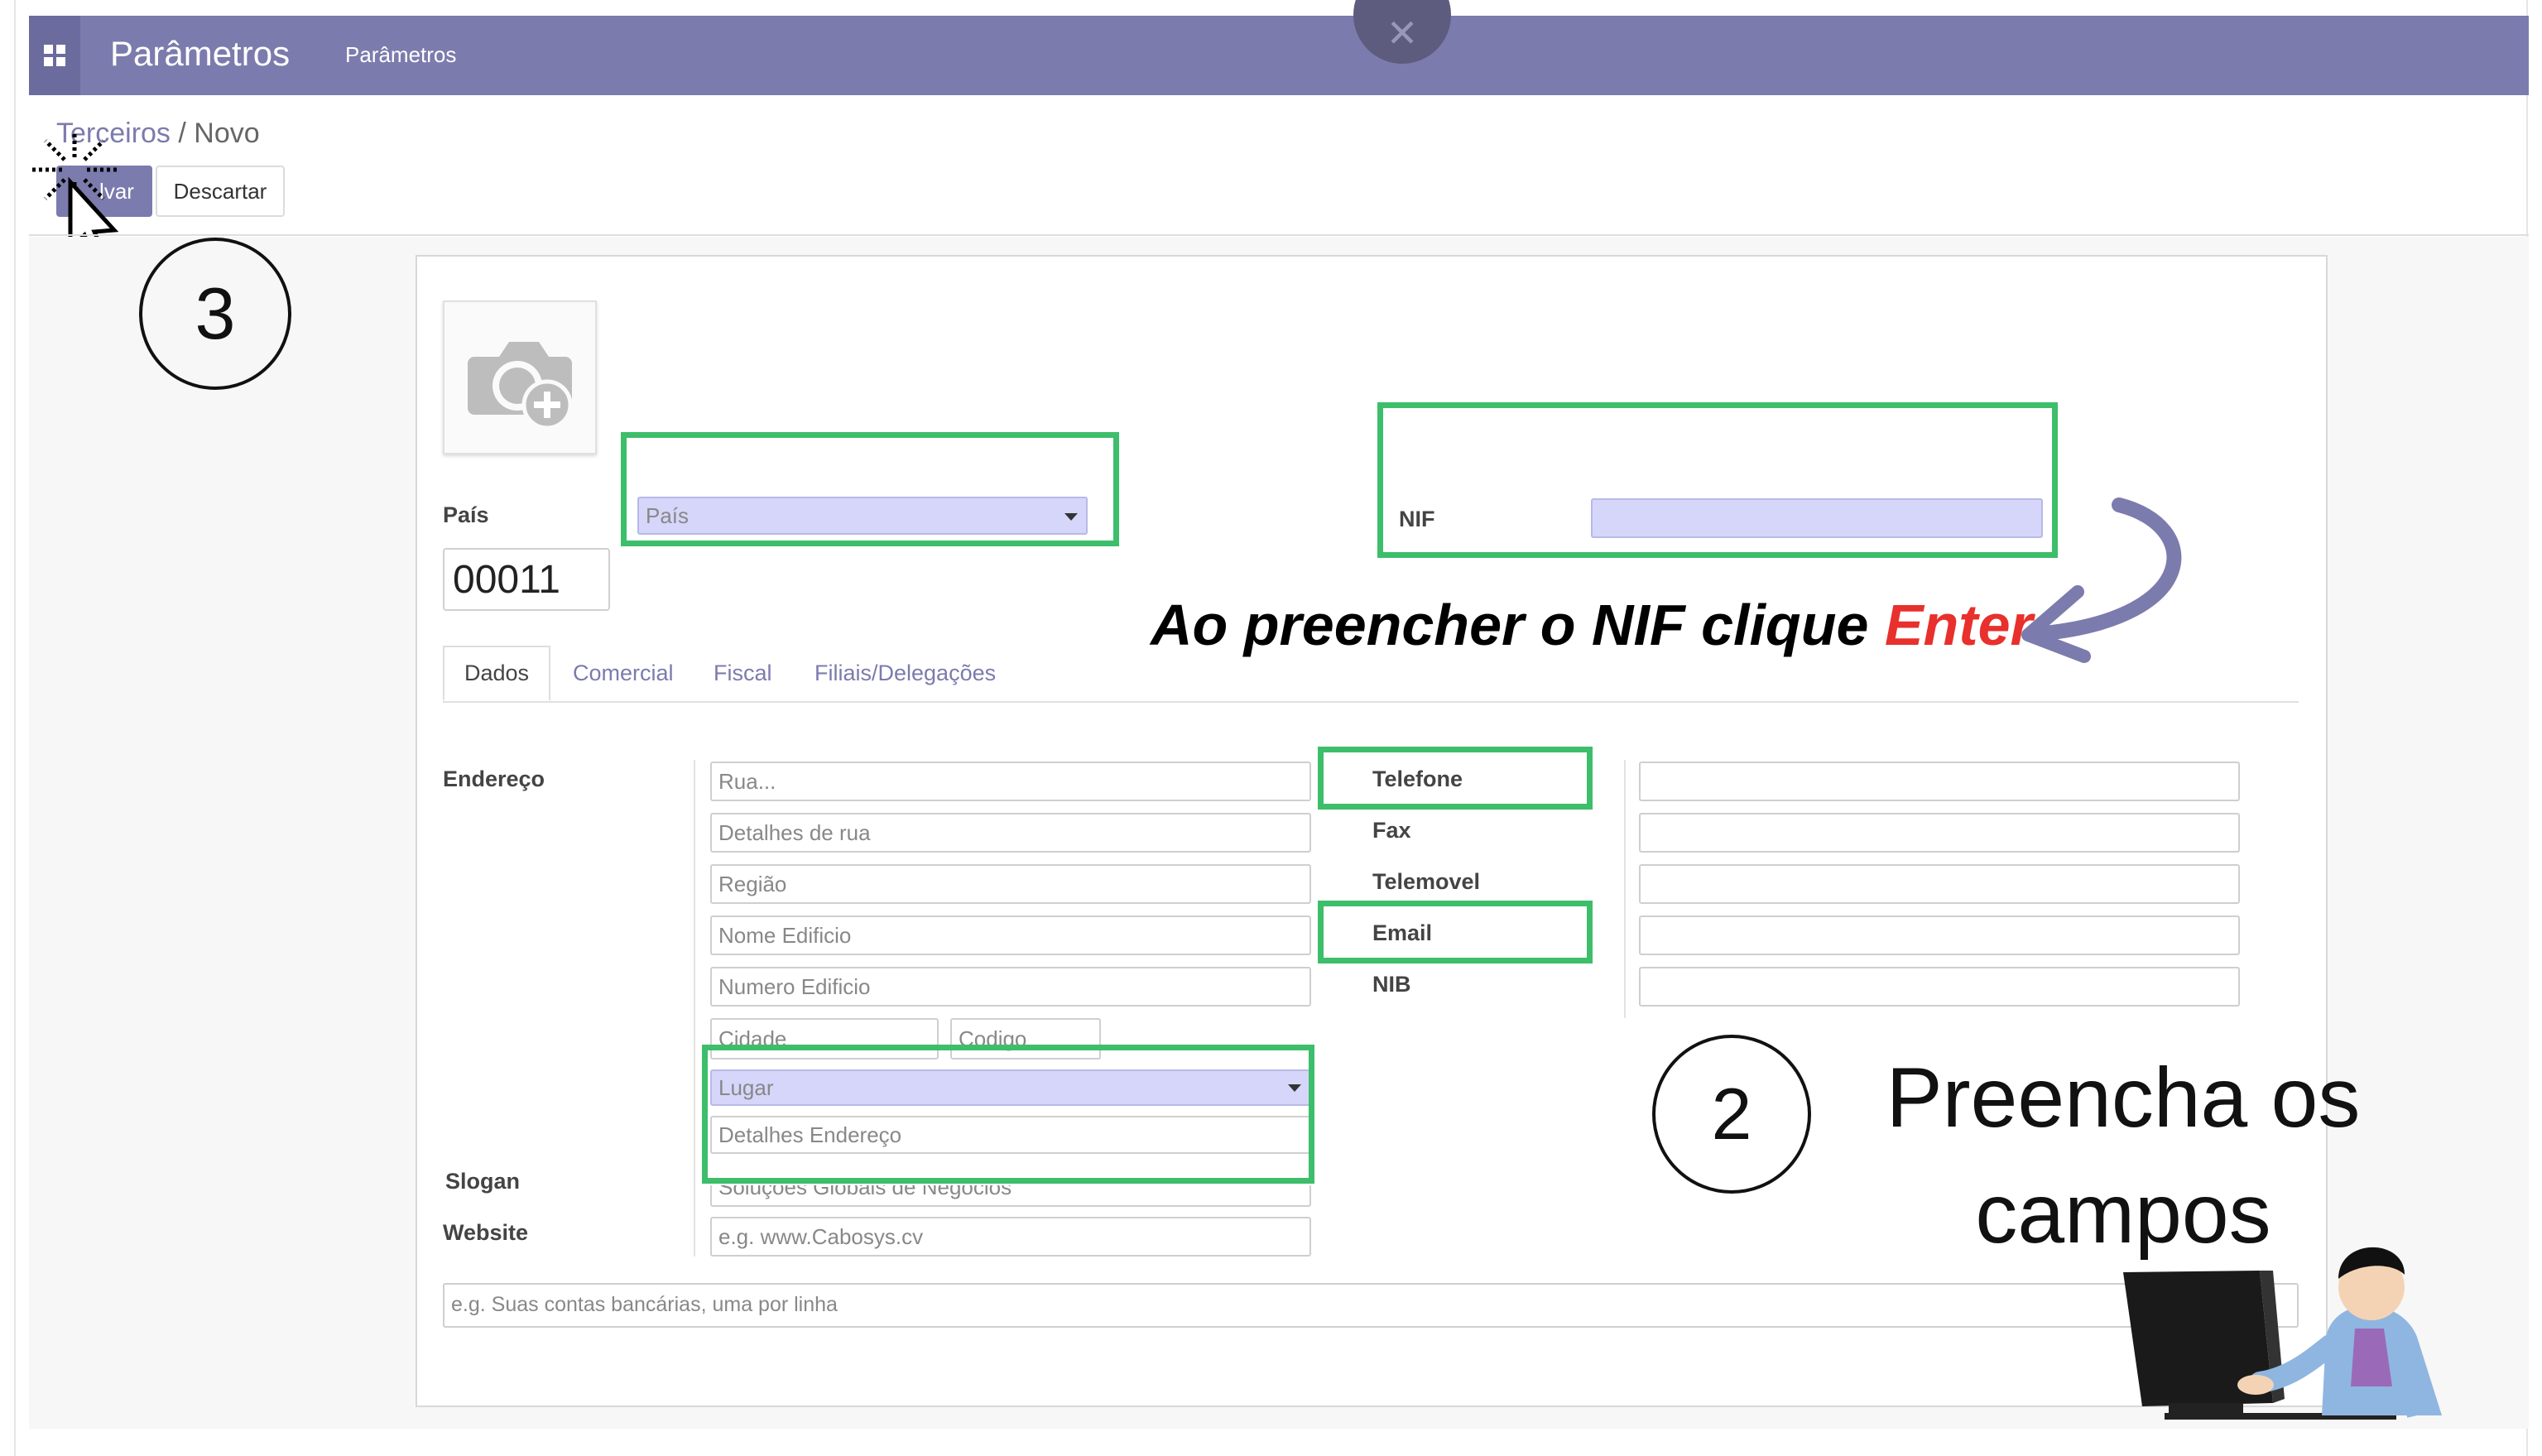  What do you see at coordinates (2123, 1097) in the screenshot?
I see `step2-text-line1: Preencha os` at bounding box center [2123, 1097].